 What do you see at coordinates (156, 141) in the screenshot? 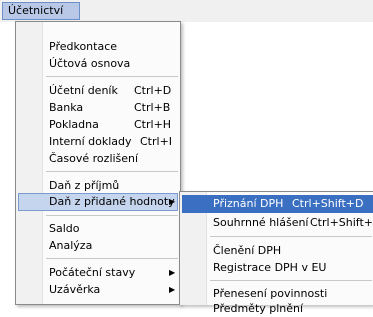
I see `menu-item-shortcut: Ctrl+I` at bounding box center [156, 141].